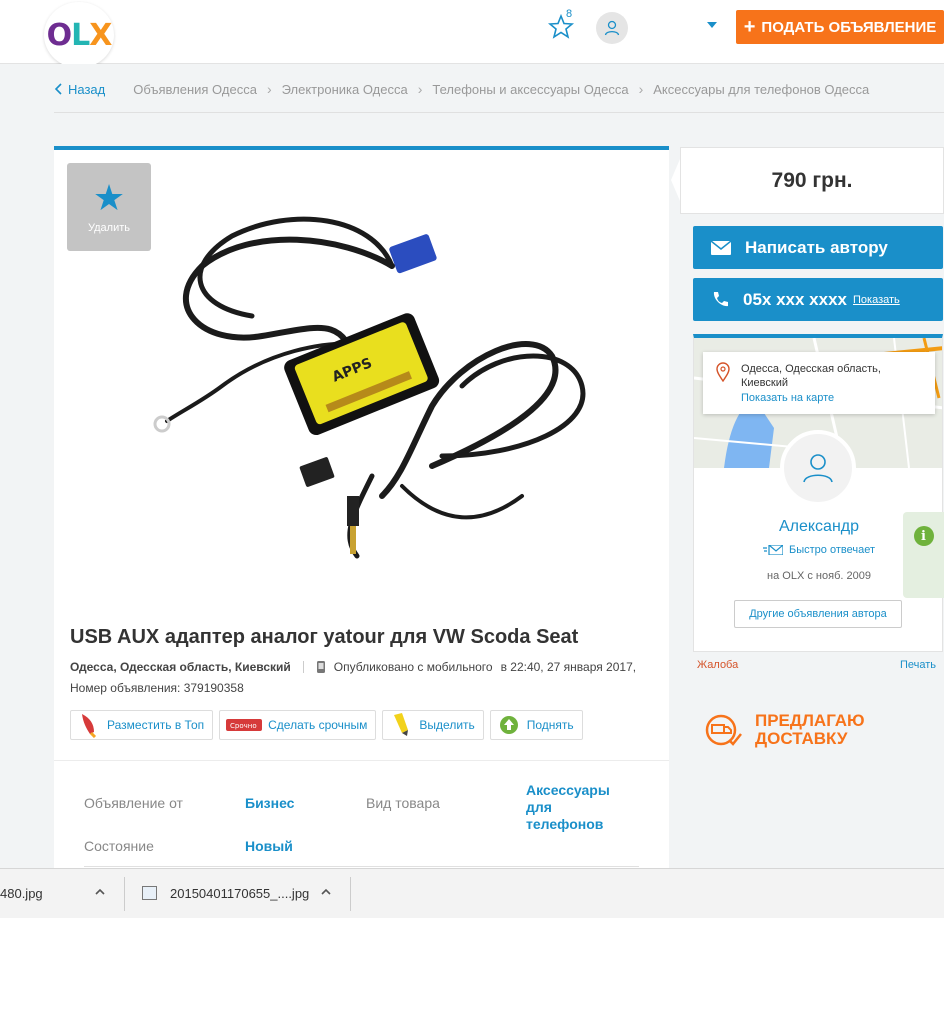  I want to click on plus-icon: +, so click(749, 27).